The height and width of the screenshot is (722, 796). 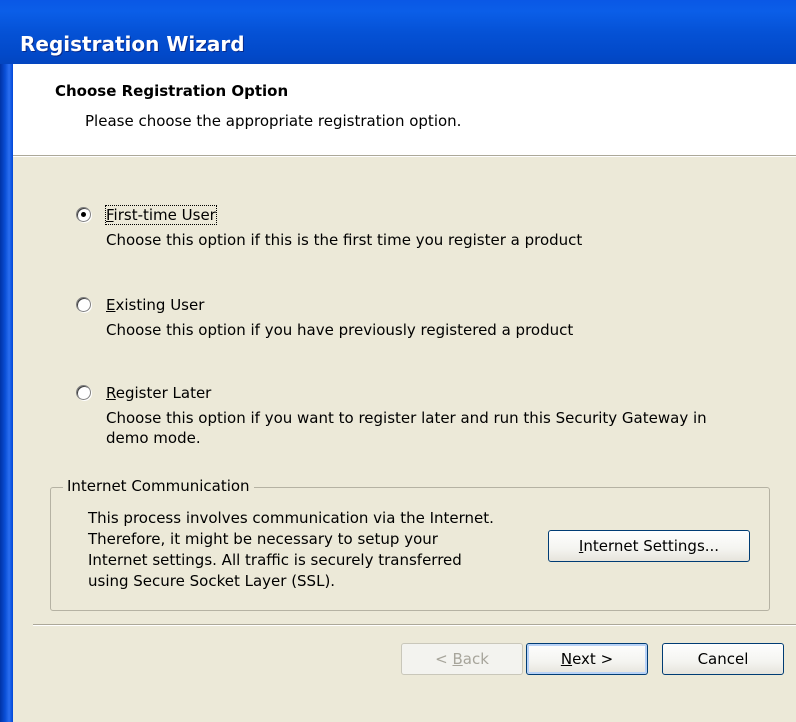 What do you see at coordinates (153, 438) in the screenshot?
I see `description-line: demo mode.` at bounding box center [153, 438].